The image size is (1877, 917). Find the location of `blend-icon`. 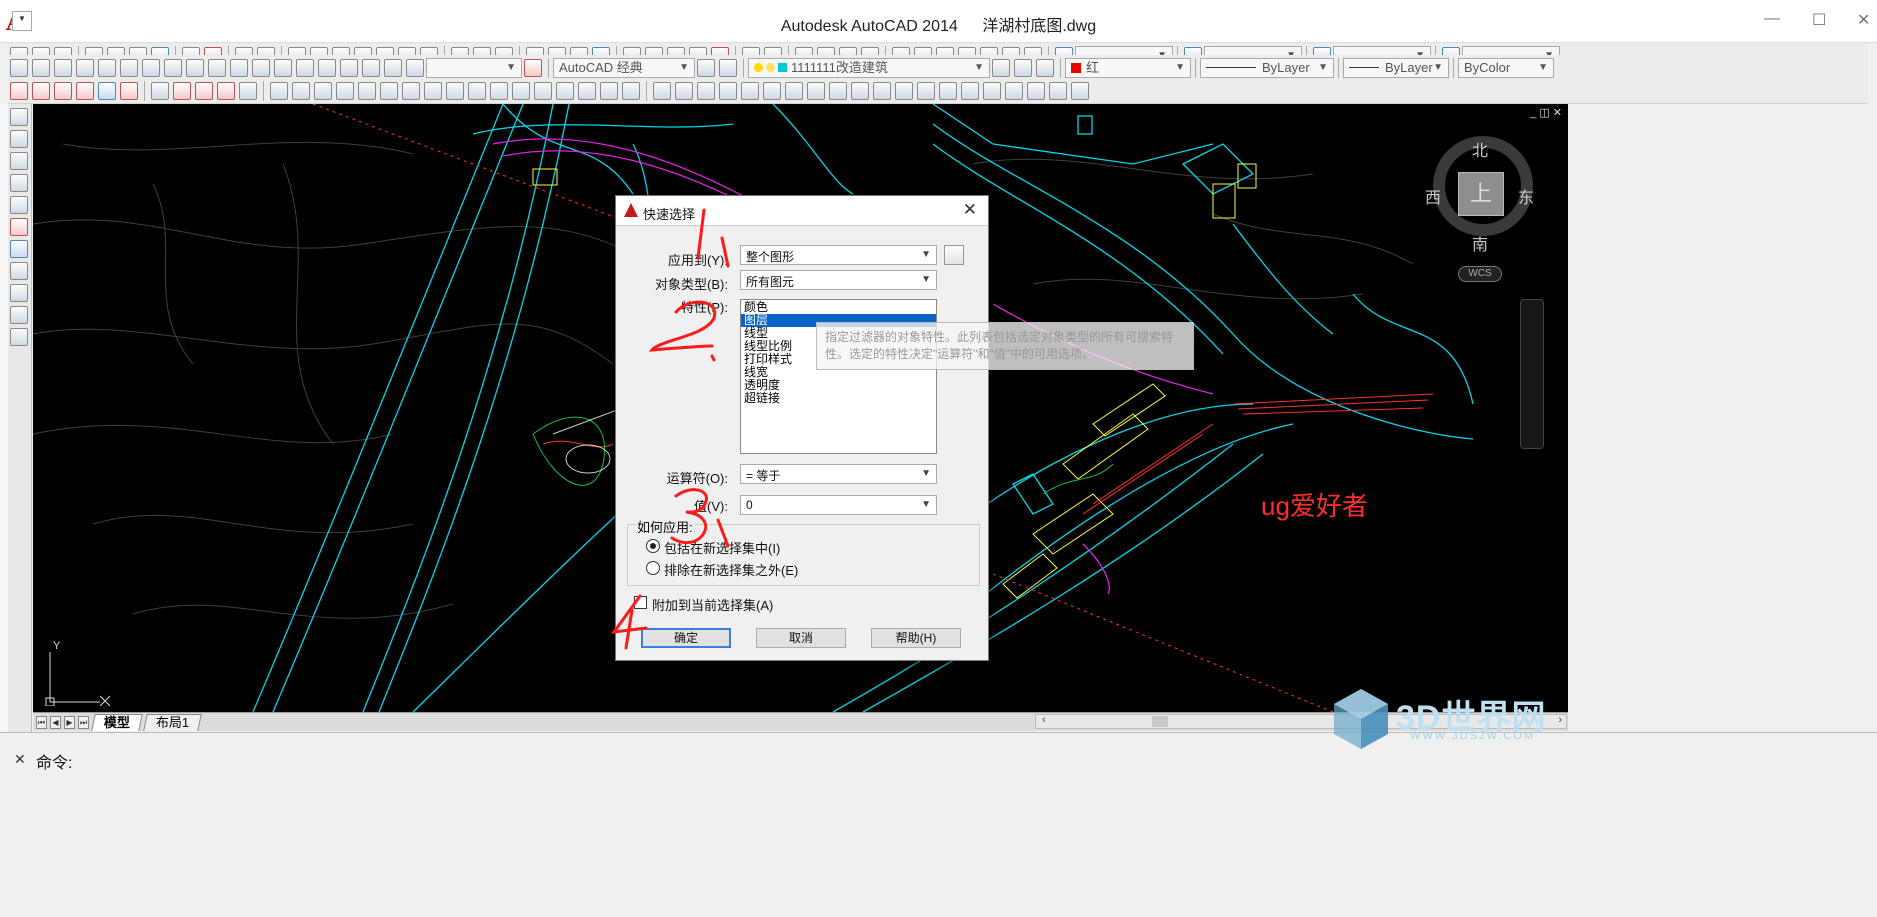

blend-icon is located at coordinates (609, 90).